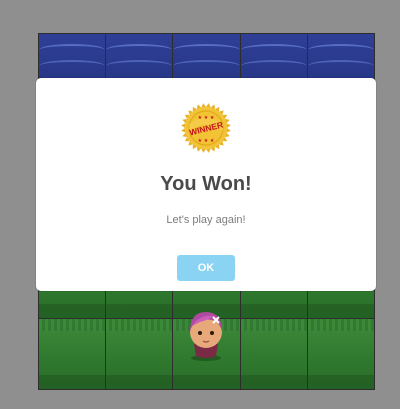 This screenshot has height=409, width=400. I want to click on dialog-message: Let's play again!, so click(206, 220).